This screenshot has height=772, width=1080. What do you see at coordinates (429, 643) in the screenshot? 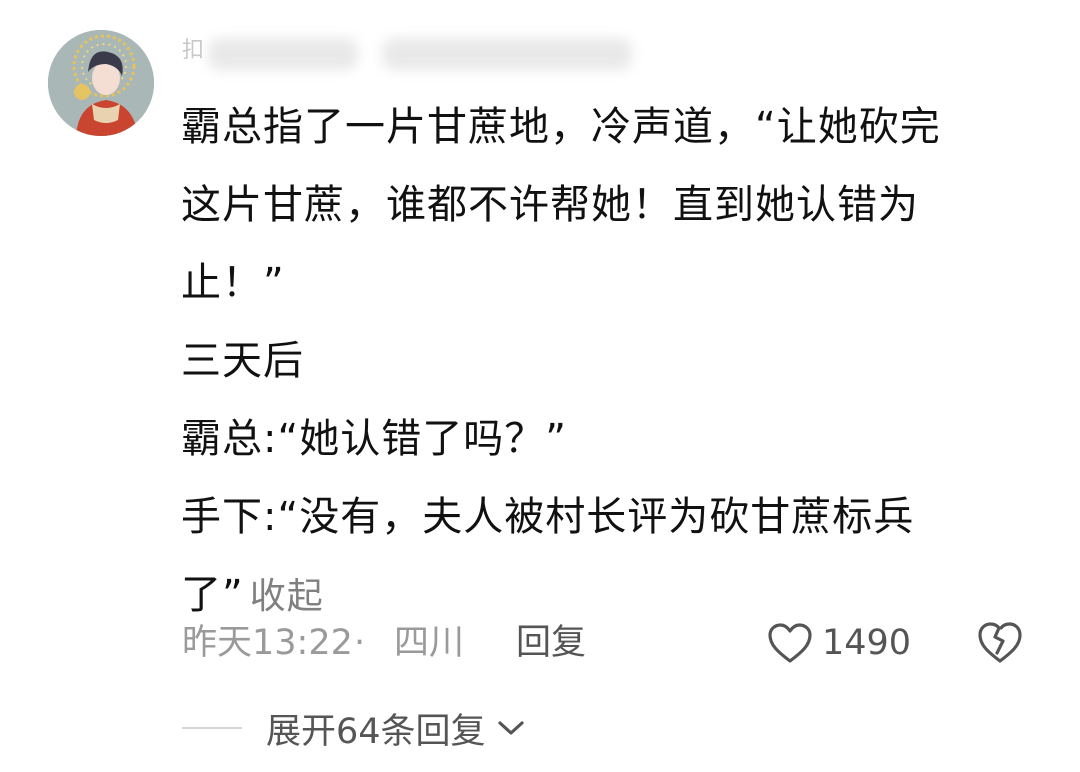
I see `location: 四川` at bounding box center [429, 643].